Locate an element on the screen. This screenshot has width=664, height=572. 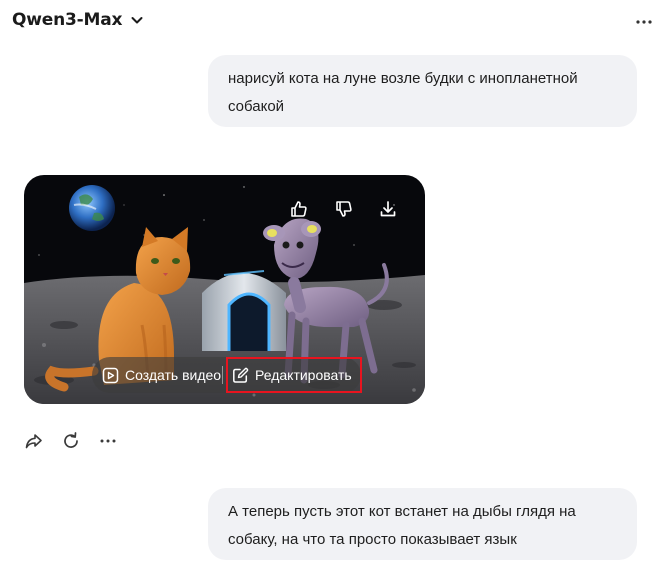
model-name: Qwen3-Max is located at coordinates (67, 20).